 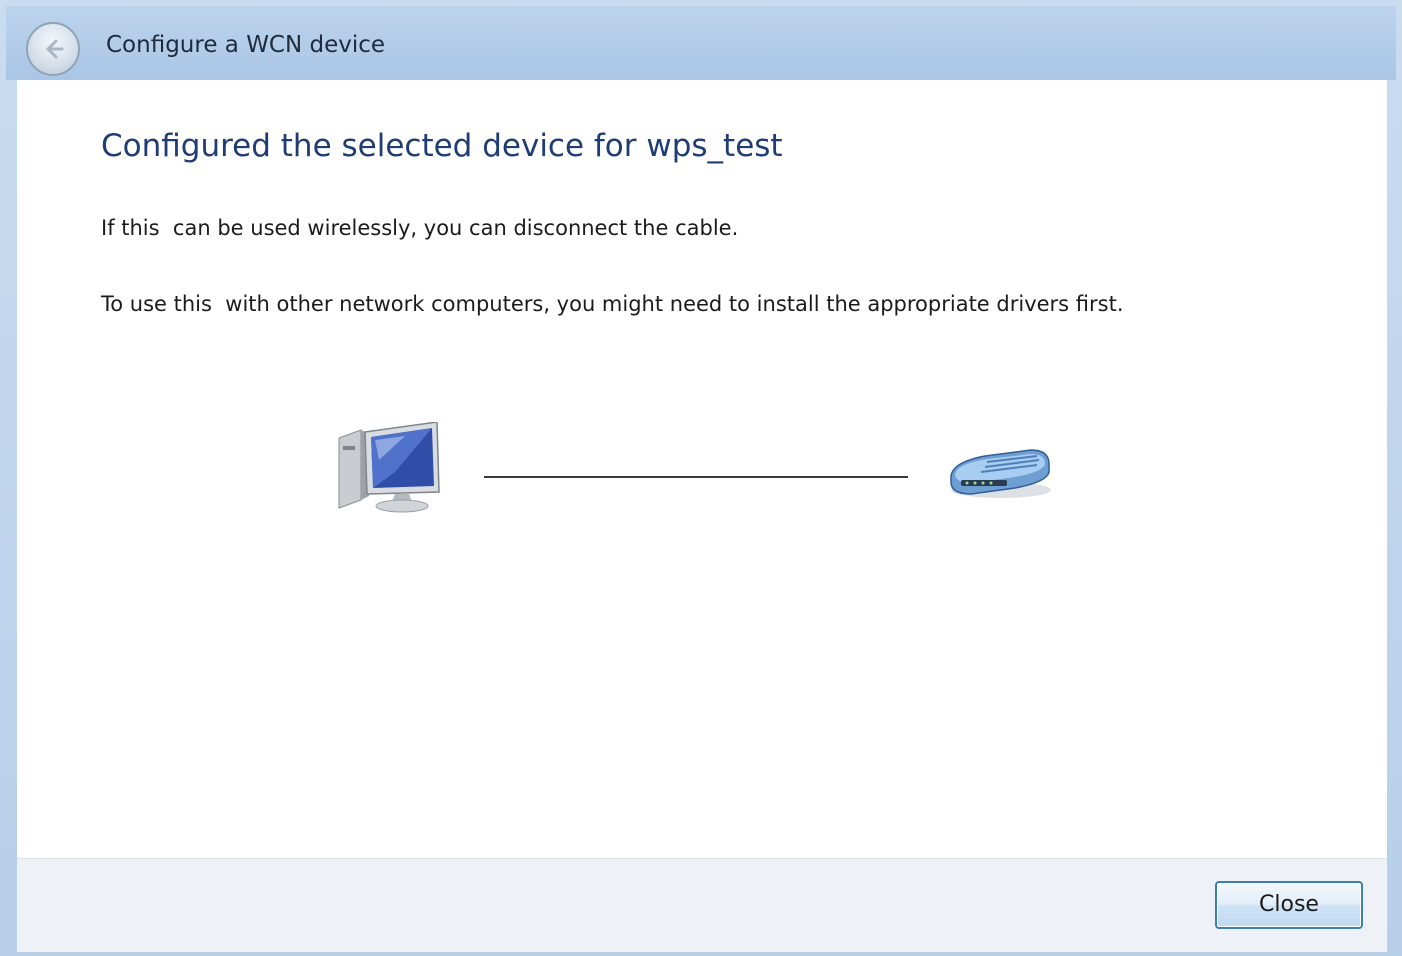 I want to click on close-button: Close, so click(x=1289, y=905).